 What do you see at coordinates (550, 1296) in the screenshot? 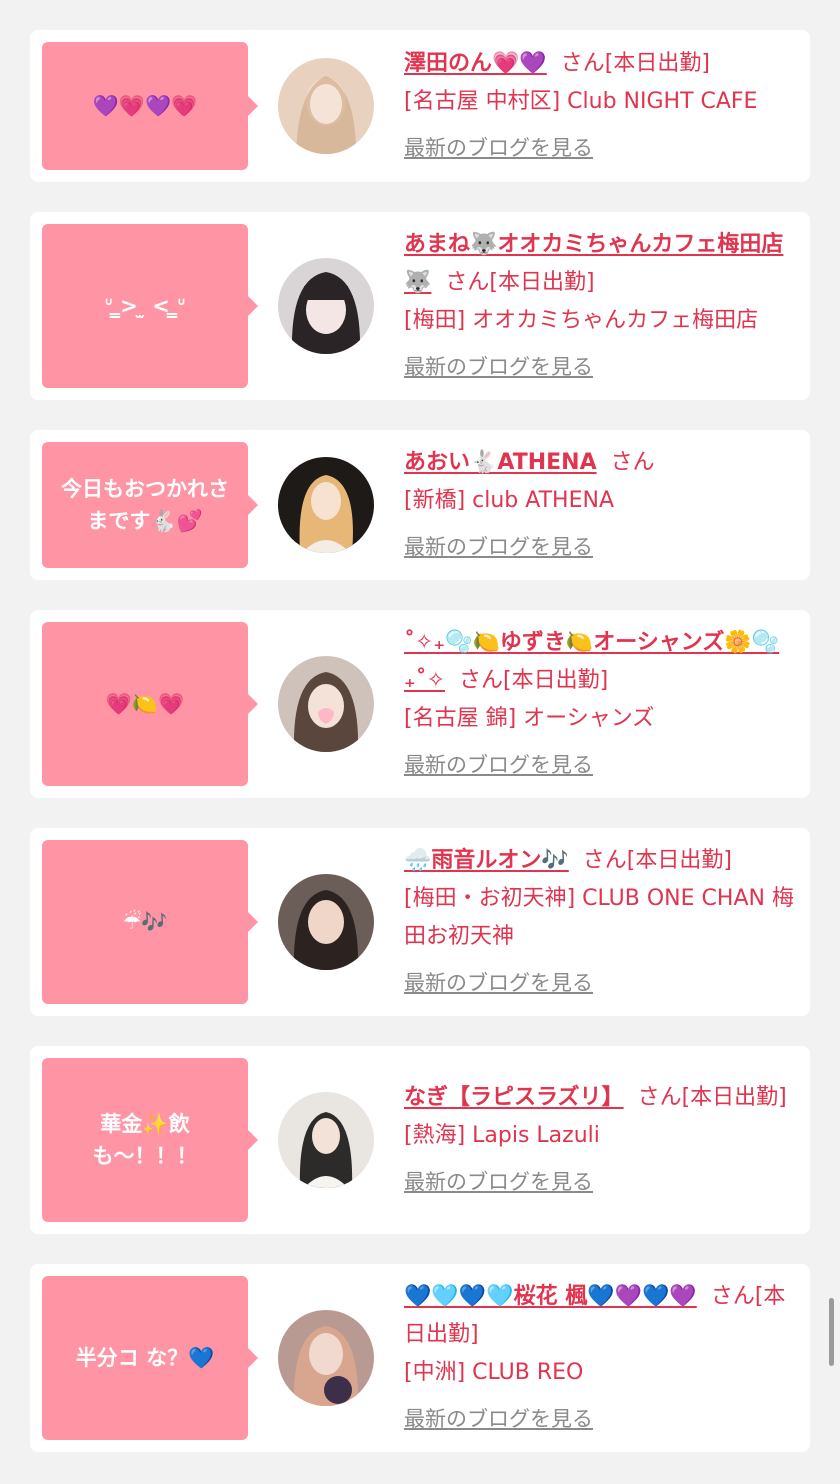
I see `cast-name-link: 💙🩵💙🩵桜花 楓💙💜💙💜` at bounding box center [550, 1296].